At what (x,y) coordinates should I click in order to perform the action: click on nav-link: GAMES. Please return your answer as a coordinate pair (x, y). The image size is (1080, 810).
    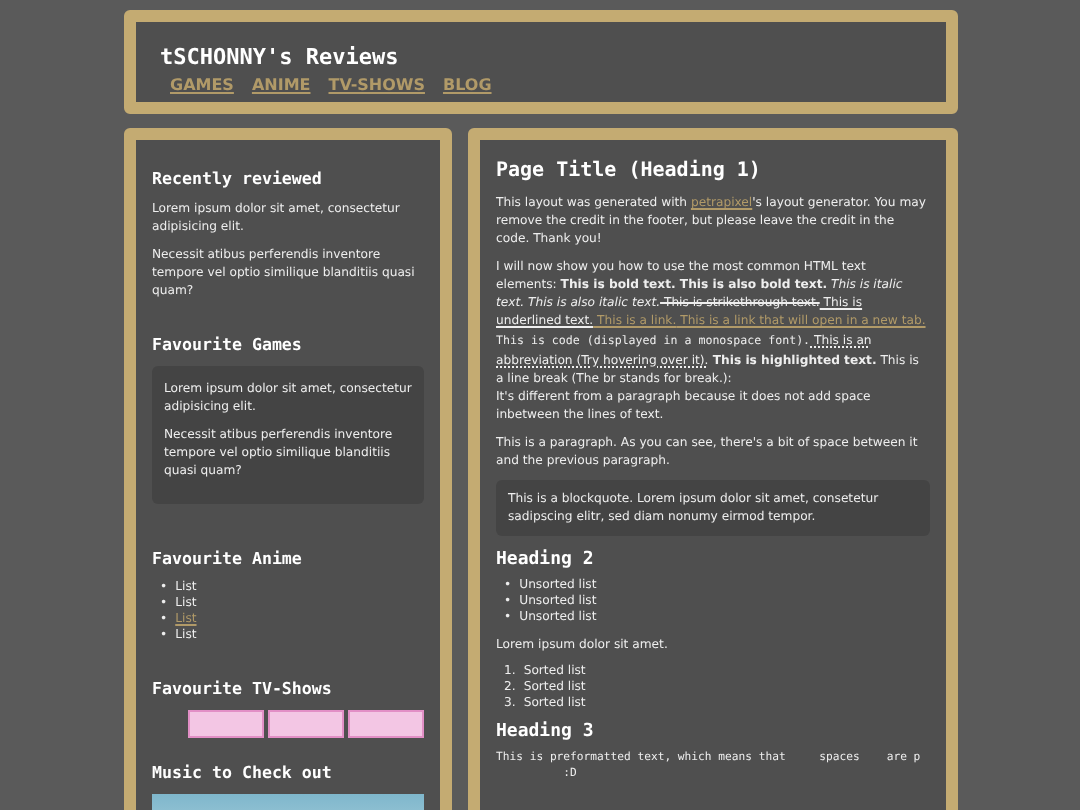
    Looking at the image, I should click on (202, 85).